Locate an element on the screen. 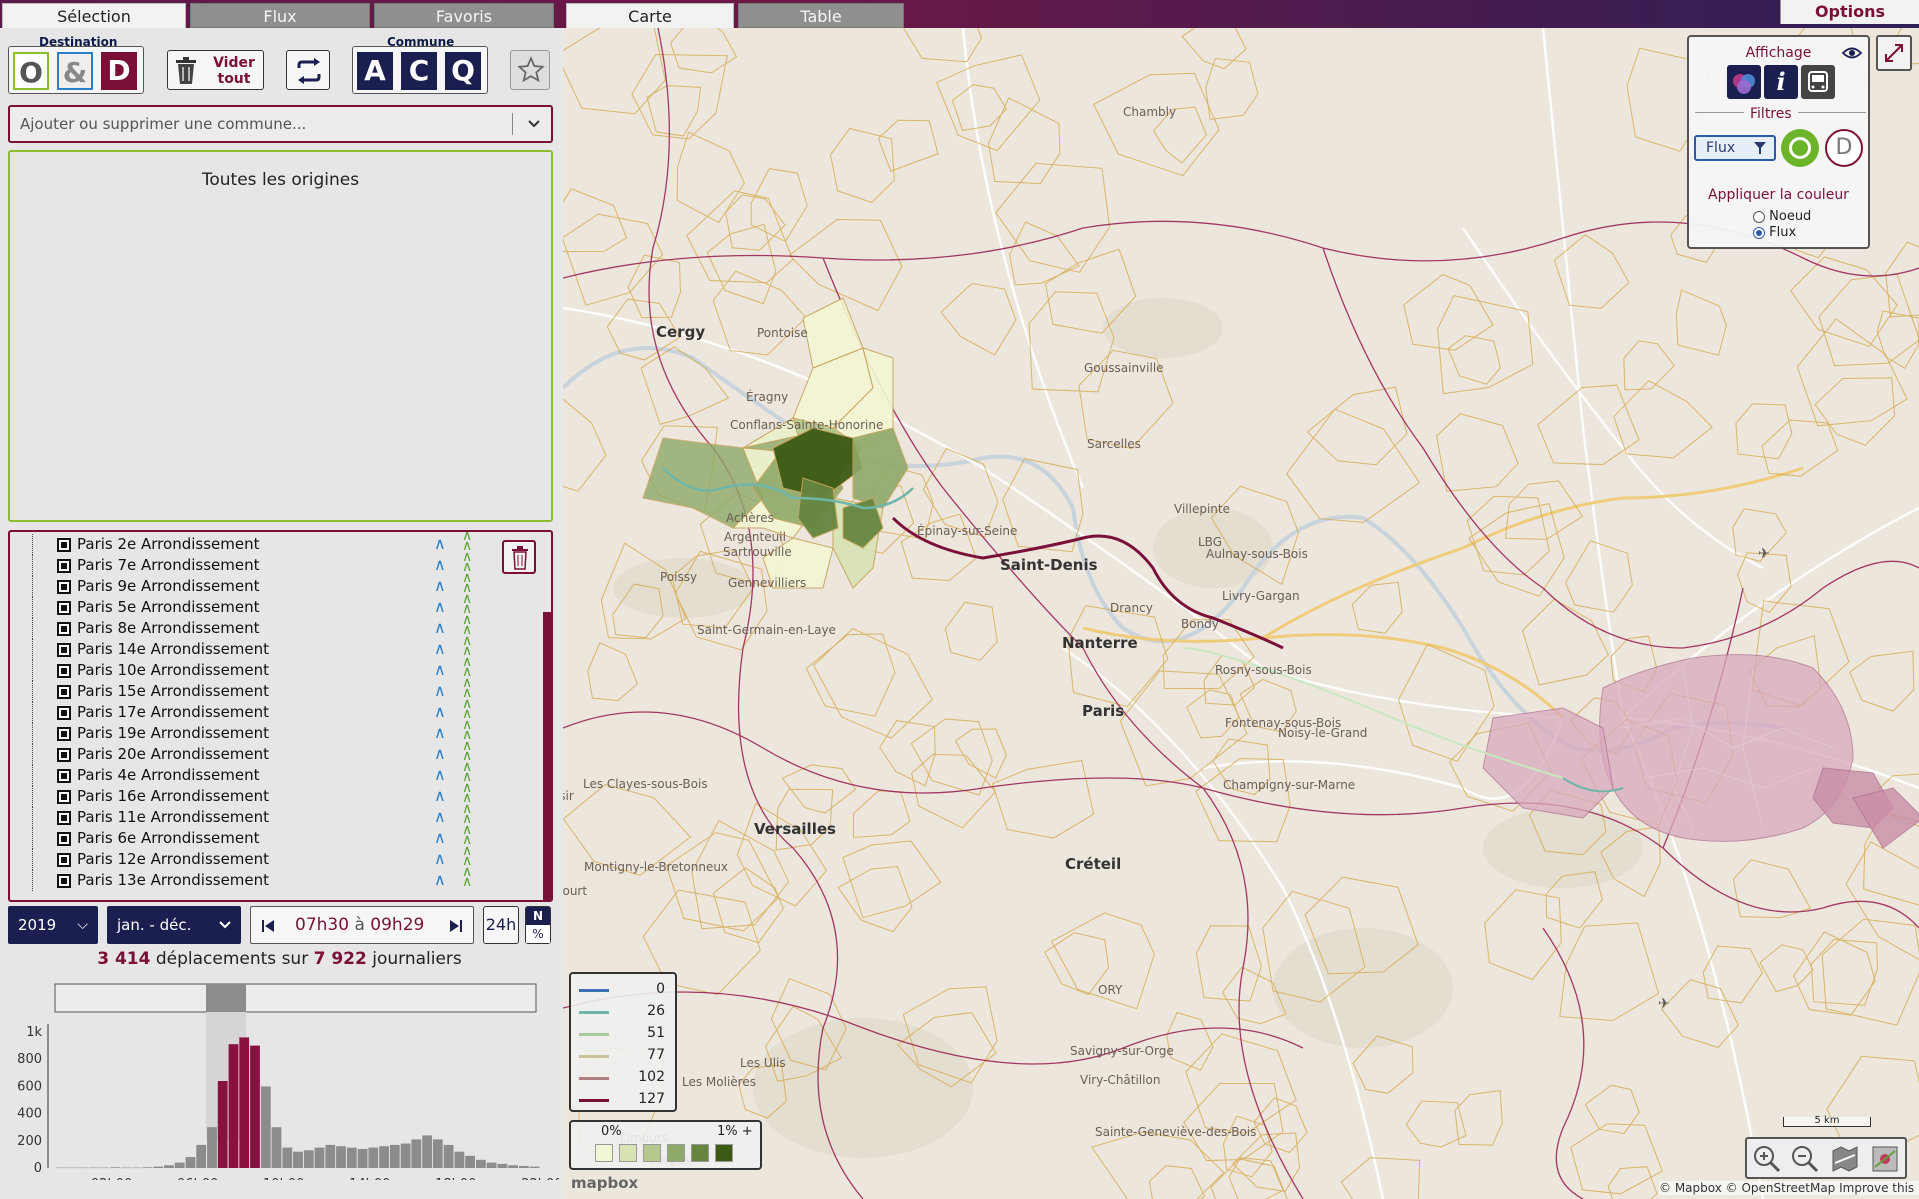  origin-and-destination-button: & is located at coordinates (75, 71).